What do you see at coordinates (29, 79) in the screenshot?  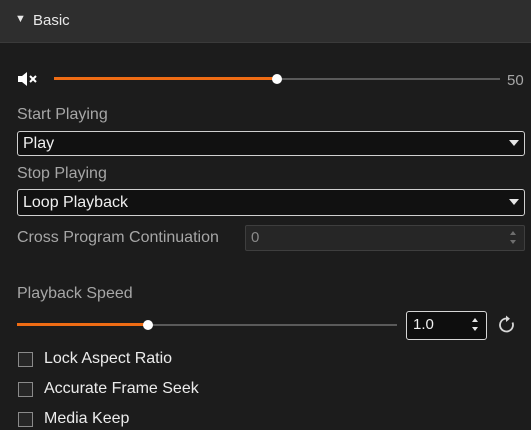 I see `mute-toggle-icon` at bounding box center [29, 79].